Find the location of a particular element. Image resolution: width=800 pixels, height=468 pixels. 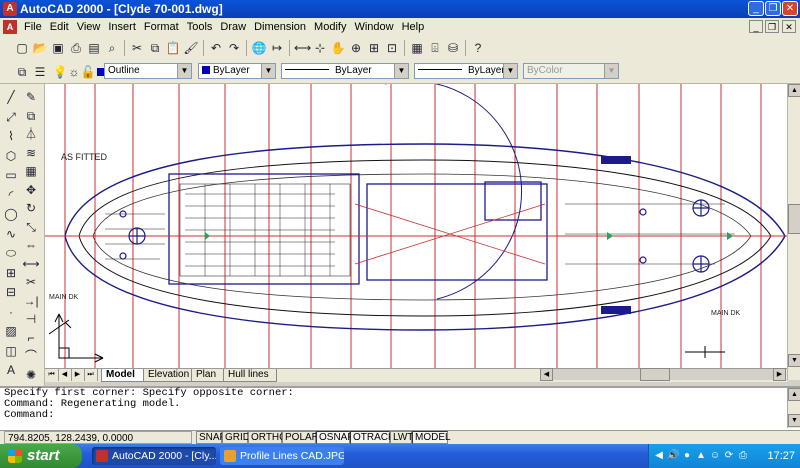

rectangle-icon: ▭ is located at coordinates (11, 175).